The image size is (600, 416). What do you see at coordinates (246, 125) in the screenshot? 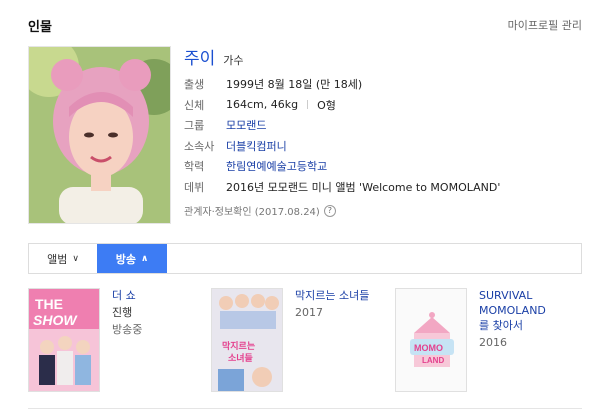
I see `group-link: 모모랜드` at bounding box center [246, 125].